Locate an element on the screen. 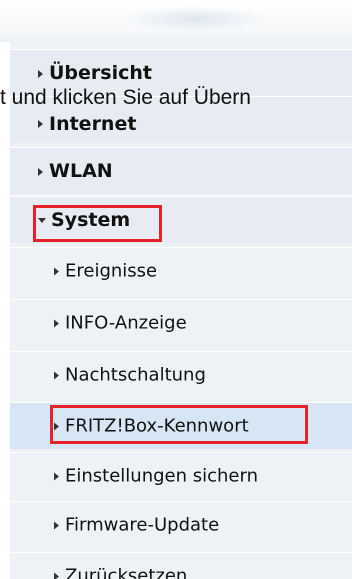 The height and width of the screenshot is (579, 352). menu-item-einstellungen-sichern: Einstellungen sichern is located at coordinates (181, 475).